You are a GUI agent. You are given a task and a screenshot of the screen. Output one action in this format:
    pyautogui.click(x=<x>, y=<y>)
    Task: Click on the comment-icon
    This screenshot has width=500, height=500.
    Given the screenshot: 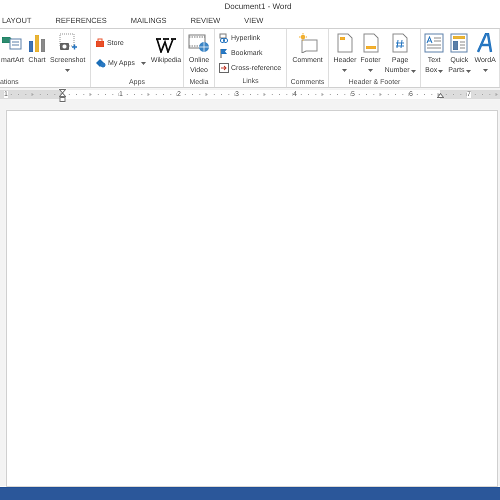 What is the action you would take?
    pyautogui.click(x=308, y=43)
    